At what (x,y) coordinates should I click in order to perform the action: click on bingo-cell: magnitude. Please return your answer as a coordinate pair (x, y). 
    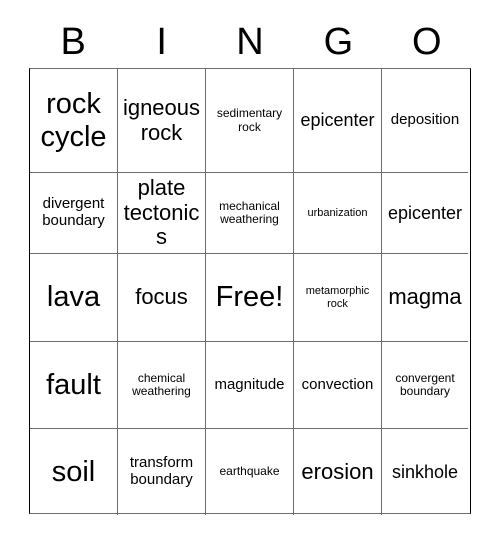
    Looking at the image, I should click on (250, 385).